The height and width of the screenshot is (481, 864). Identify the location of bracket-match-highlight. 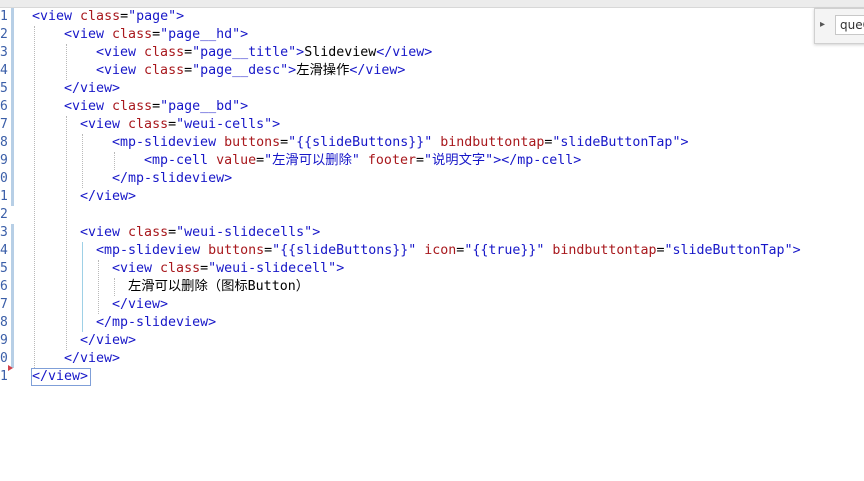
(61, 377).